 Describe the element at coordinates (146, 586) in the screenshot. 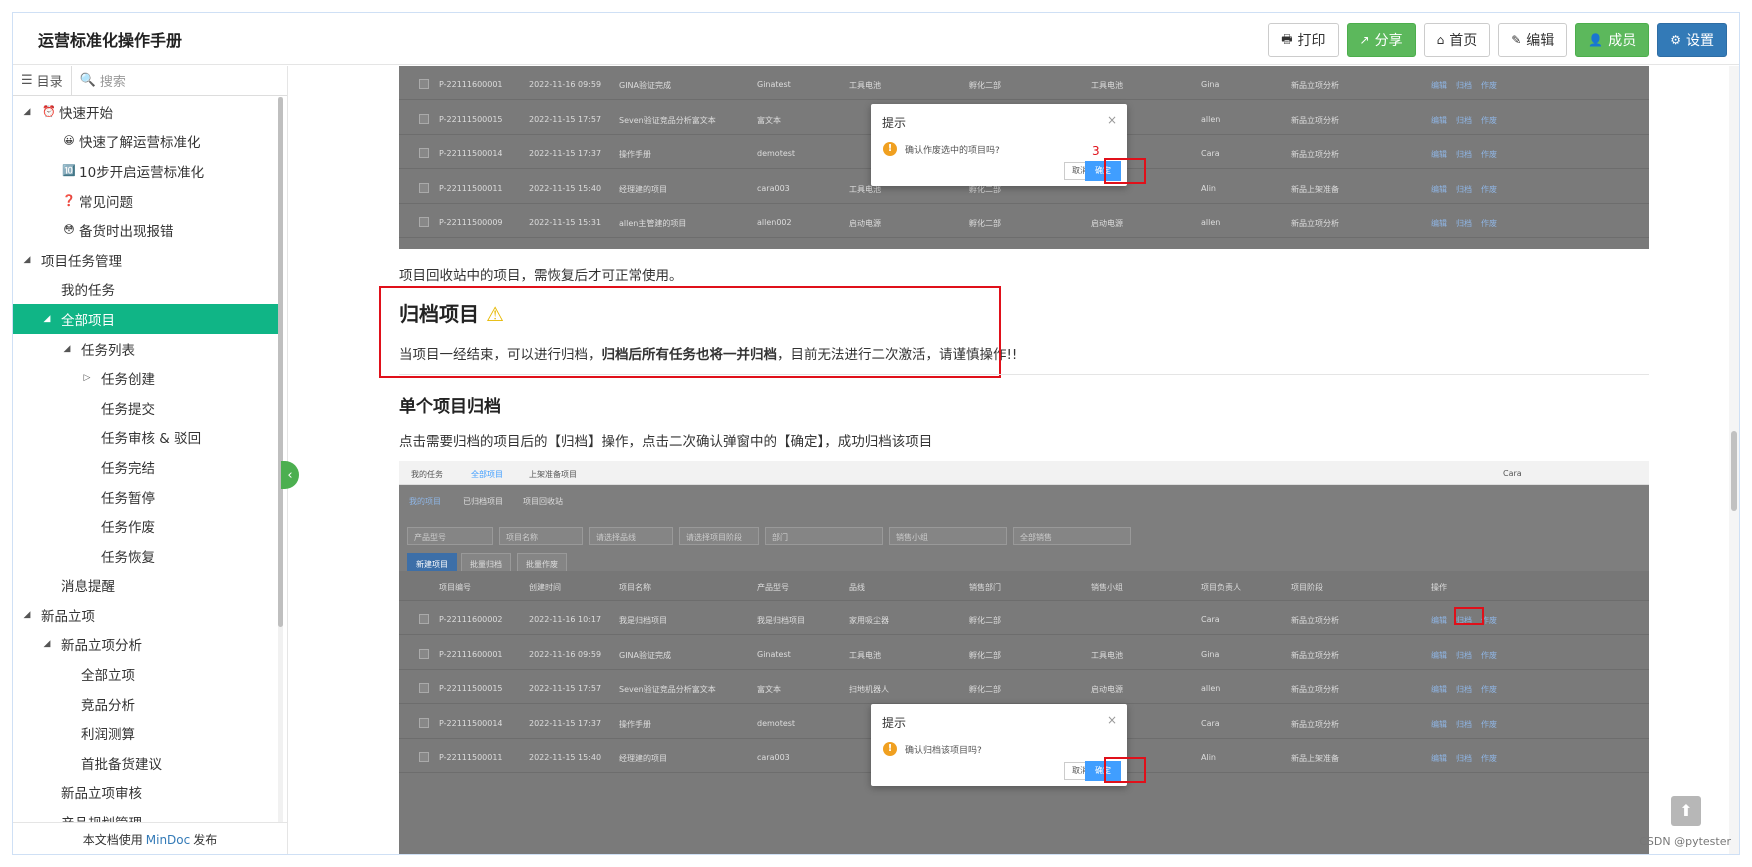

I see `toc-item: 消息提醒` at that location.